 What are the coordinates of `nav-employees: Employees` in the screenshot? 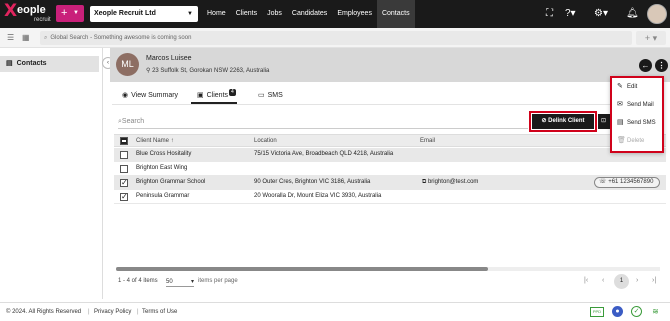 It's located at (354, 14).